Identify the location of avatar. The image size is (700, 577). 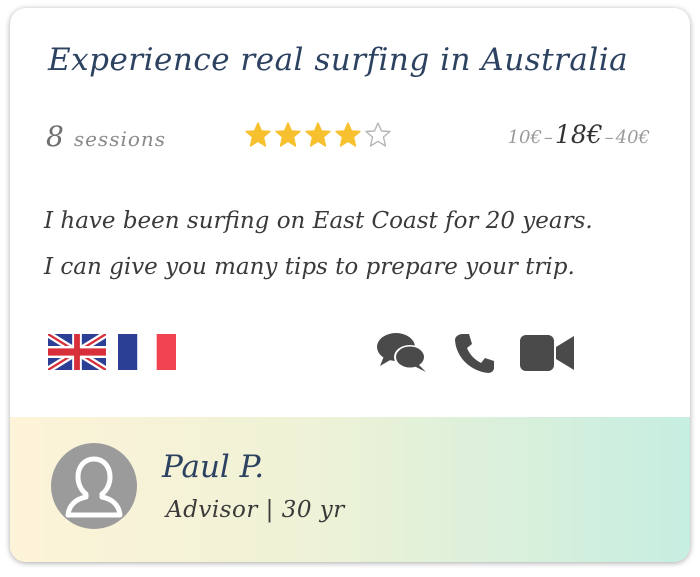
(94, 486).